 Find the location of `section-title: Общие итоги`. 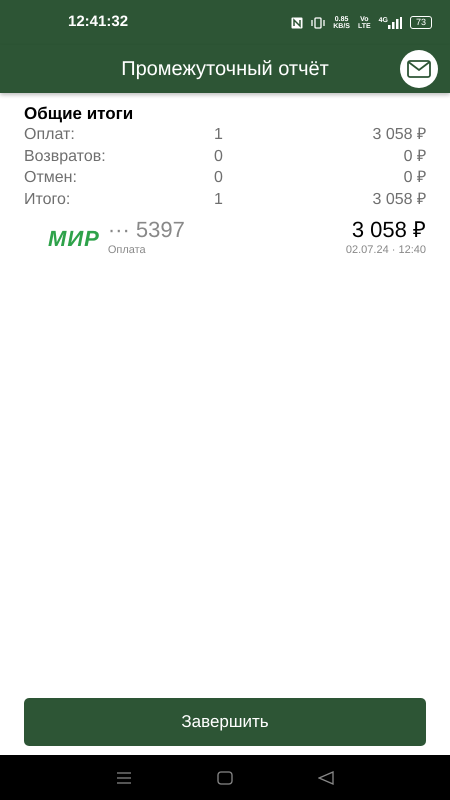

section-title: Общие итоги is located at coordinates (79, 113).